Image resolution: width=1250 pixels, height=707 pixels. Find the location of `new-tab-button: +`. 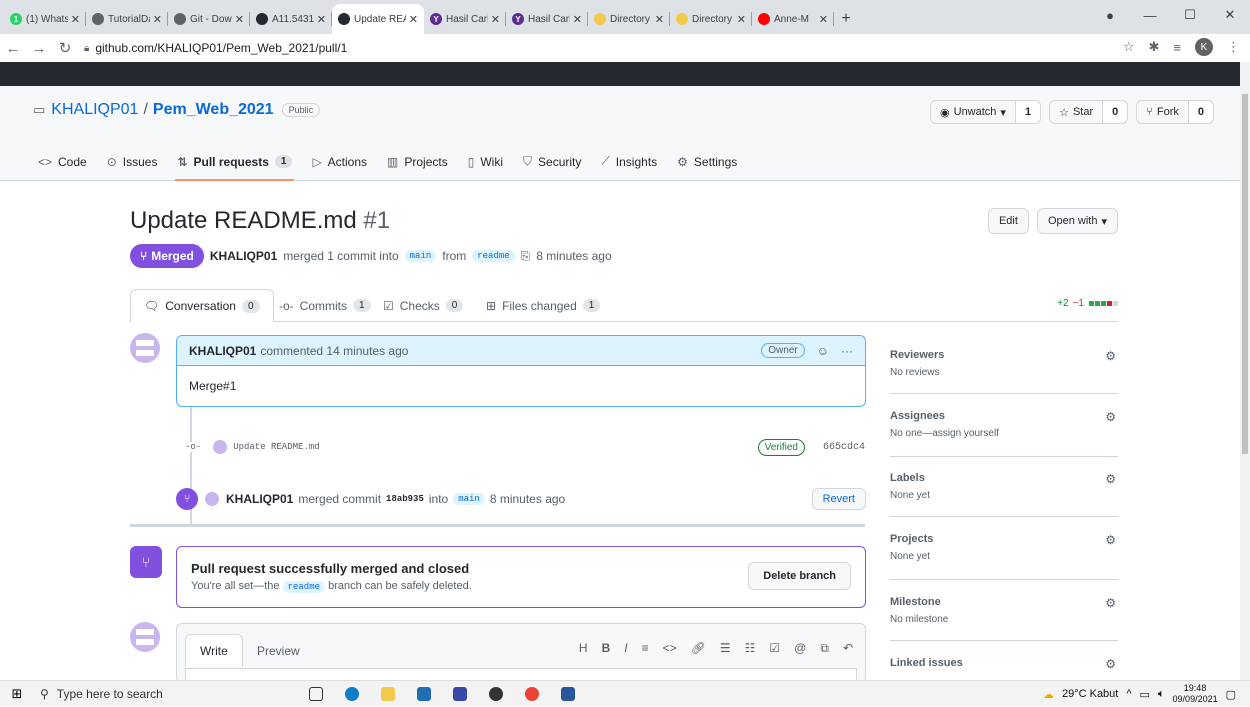

new-tab-button: + is located at coordinates (846, 19).